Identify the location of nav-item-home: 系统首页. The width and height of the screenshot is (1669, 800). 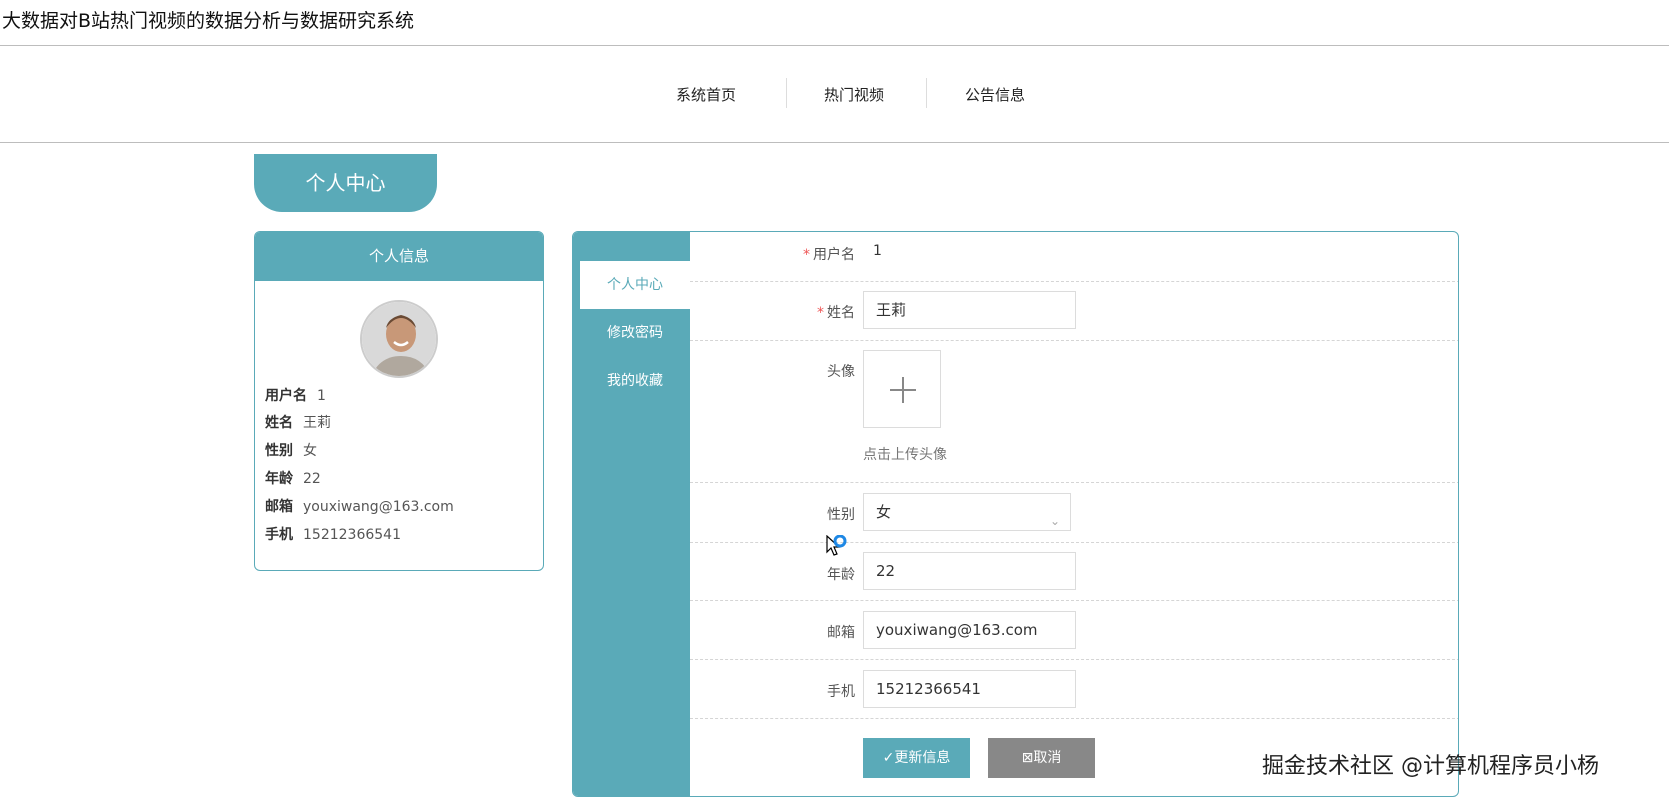
(706, 94).